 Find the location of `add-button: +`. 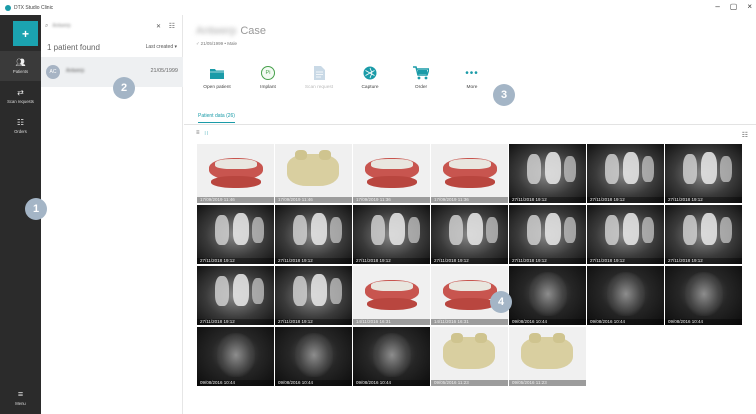

add-button: + is located at coordinates (25, 33).